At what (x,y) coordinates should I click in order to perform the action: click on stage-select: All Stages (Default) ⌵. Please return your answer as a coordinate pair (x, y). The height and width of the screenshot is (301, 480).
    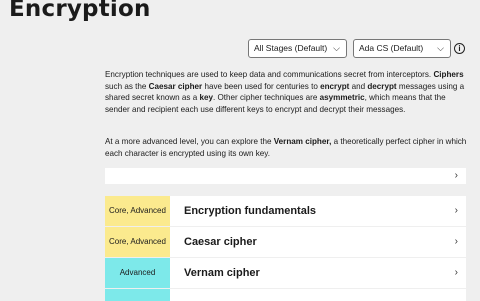
    Looking at the image, I should click on (297, 48).